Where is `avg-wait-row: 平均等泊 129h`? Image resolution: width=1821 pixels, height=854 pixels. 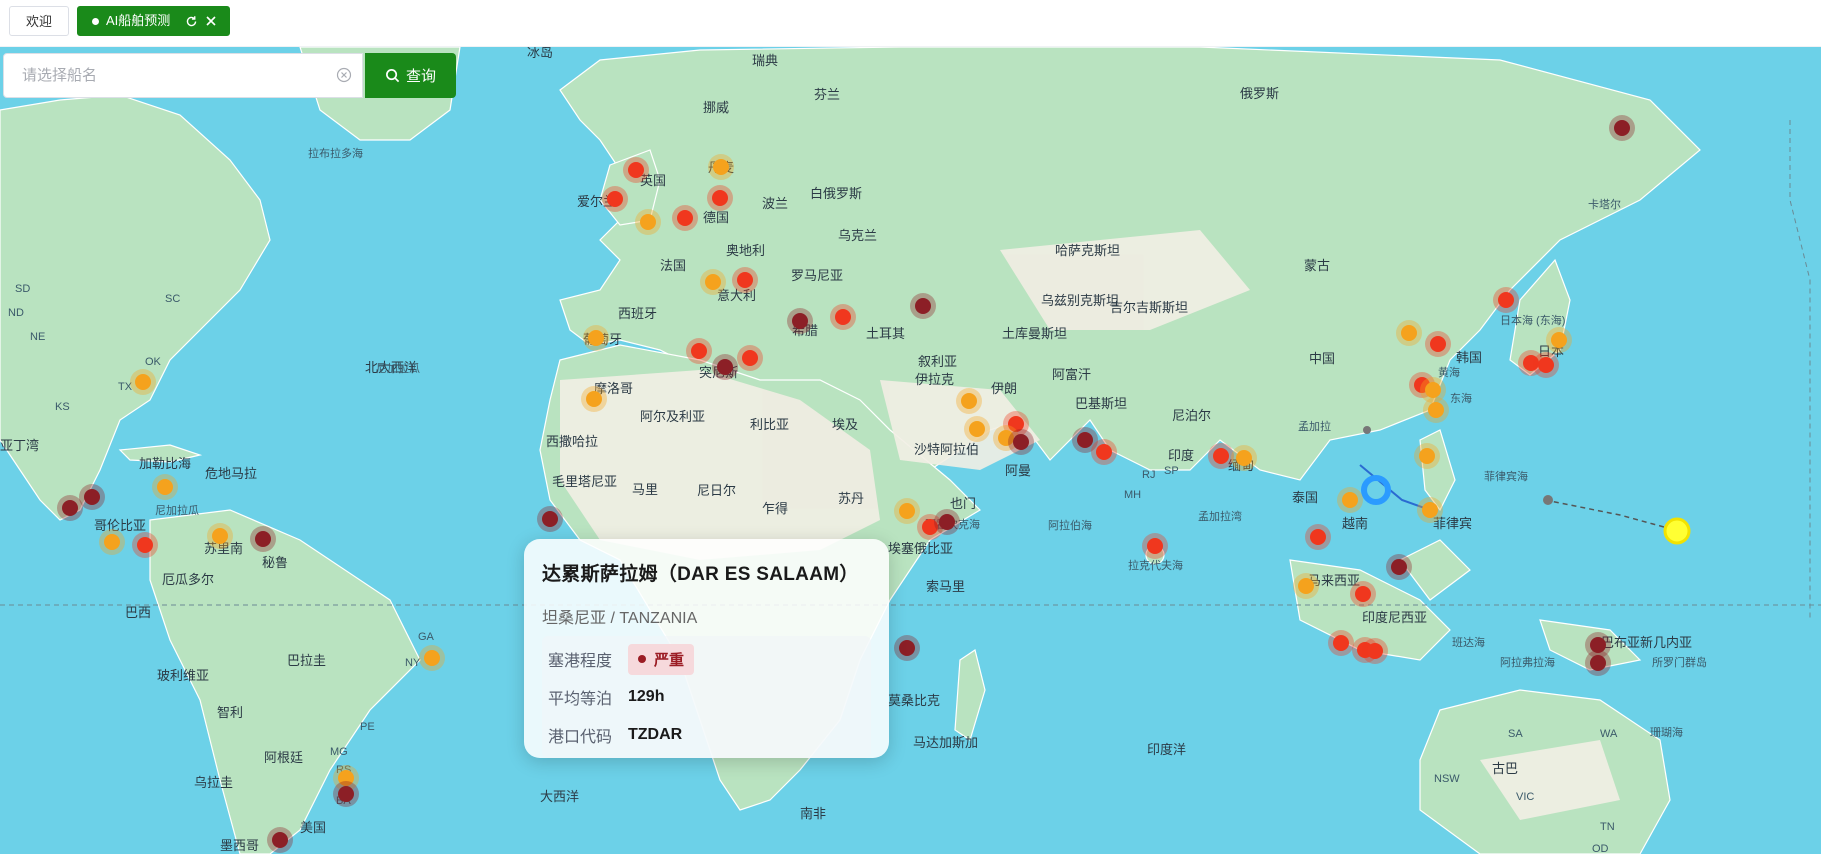 avg-wait-row: 平均等泊 129h is located at coordinates (706, 697).